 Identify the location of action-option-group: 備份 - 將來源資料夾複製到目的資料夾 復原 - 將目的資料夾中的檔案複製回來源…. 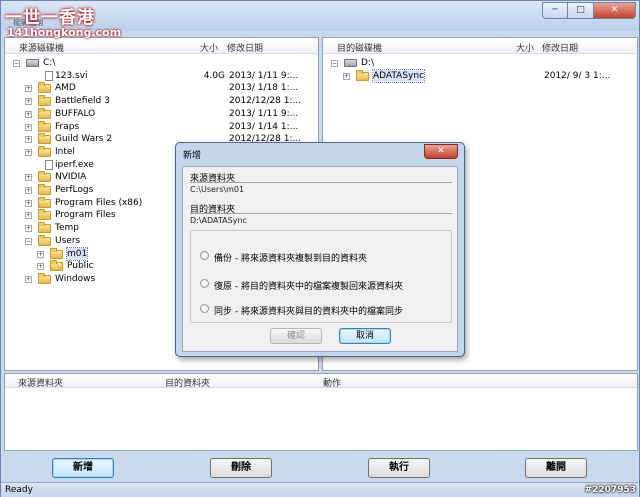
(321, 276).